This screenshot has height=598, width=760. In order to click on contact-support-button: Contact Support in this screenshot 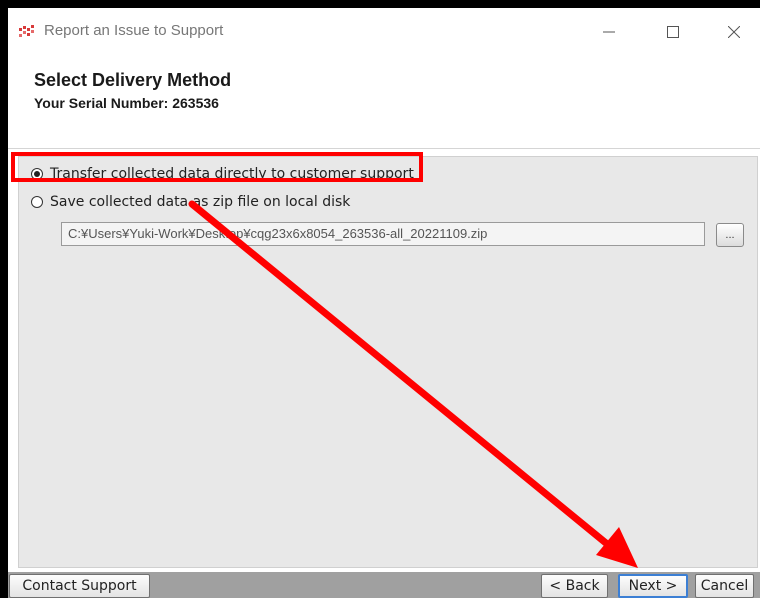, I will do `click(79, 586)`.